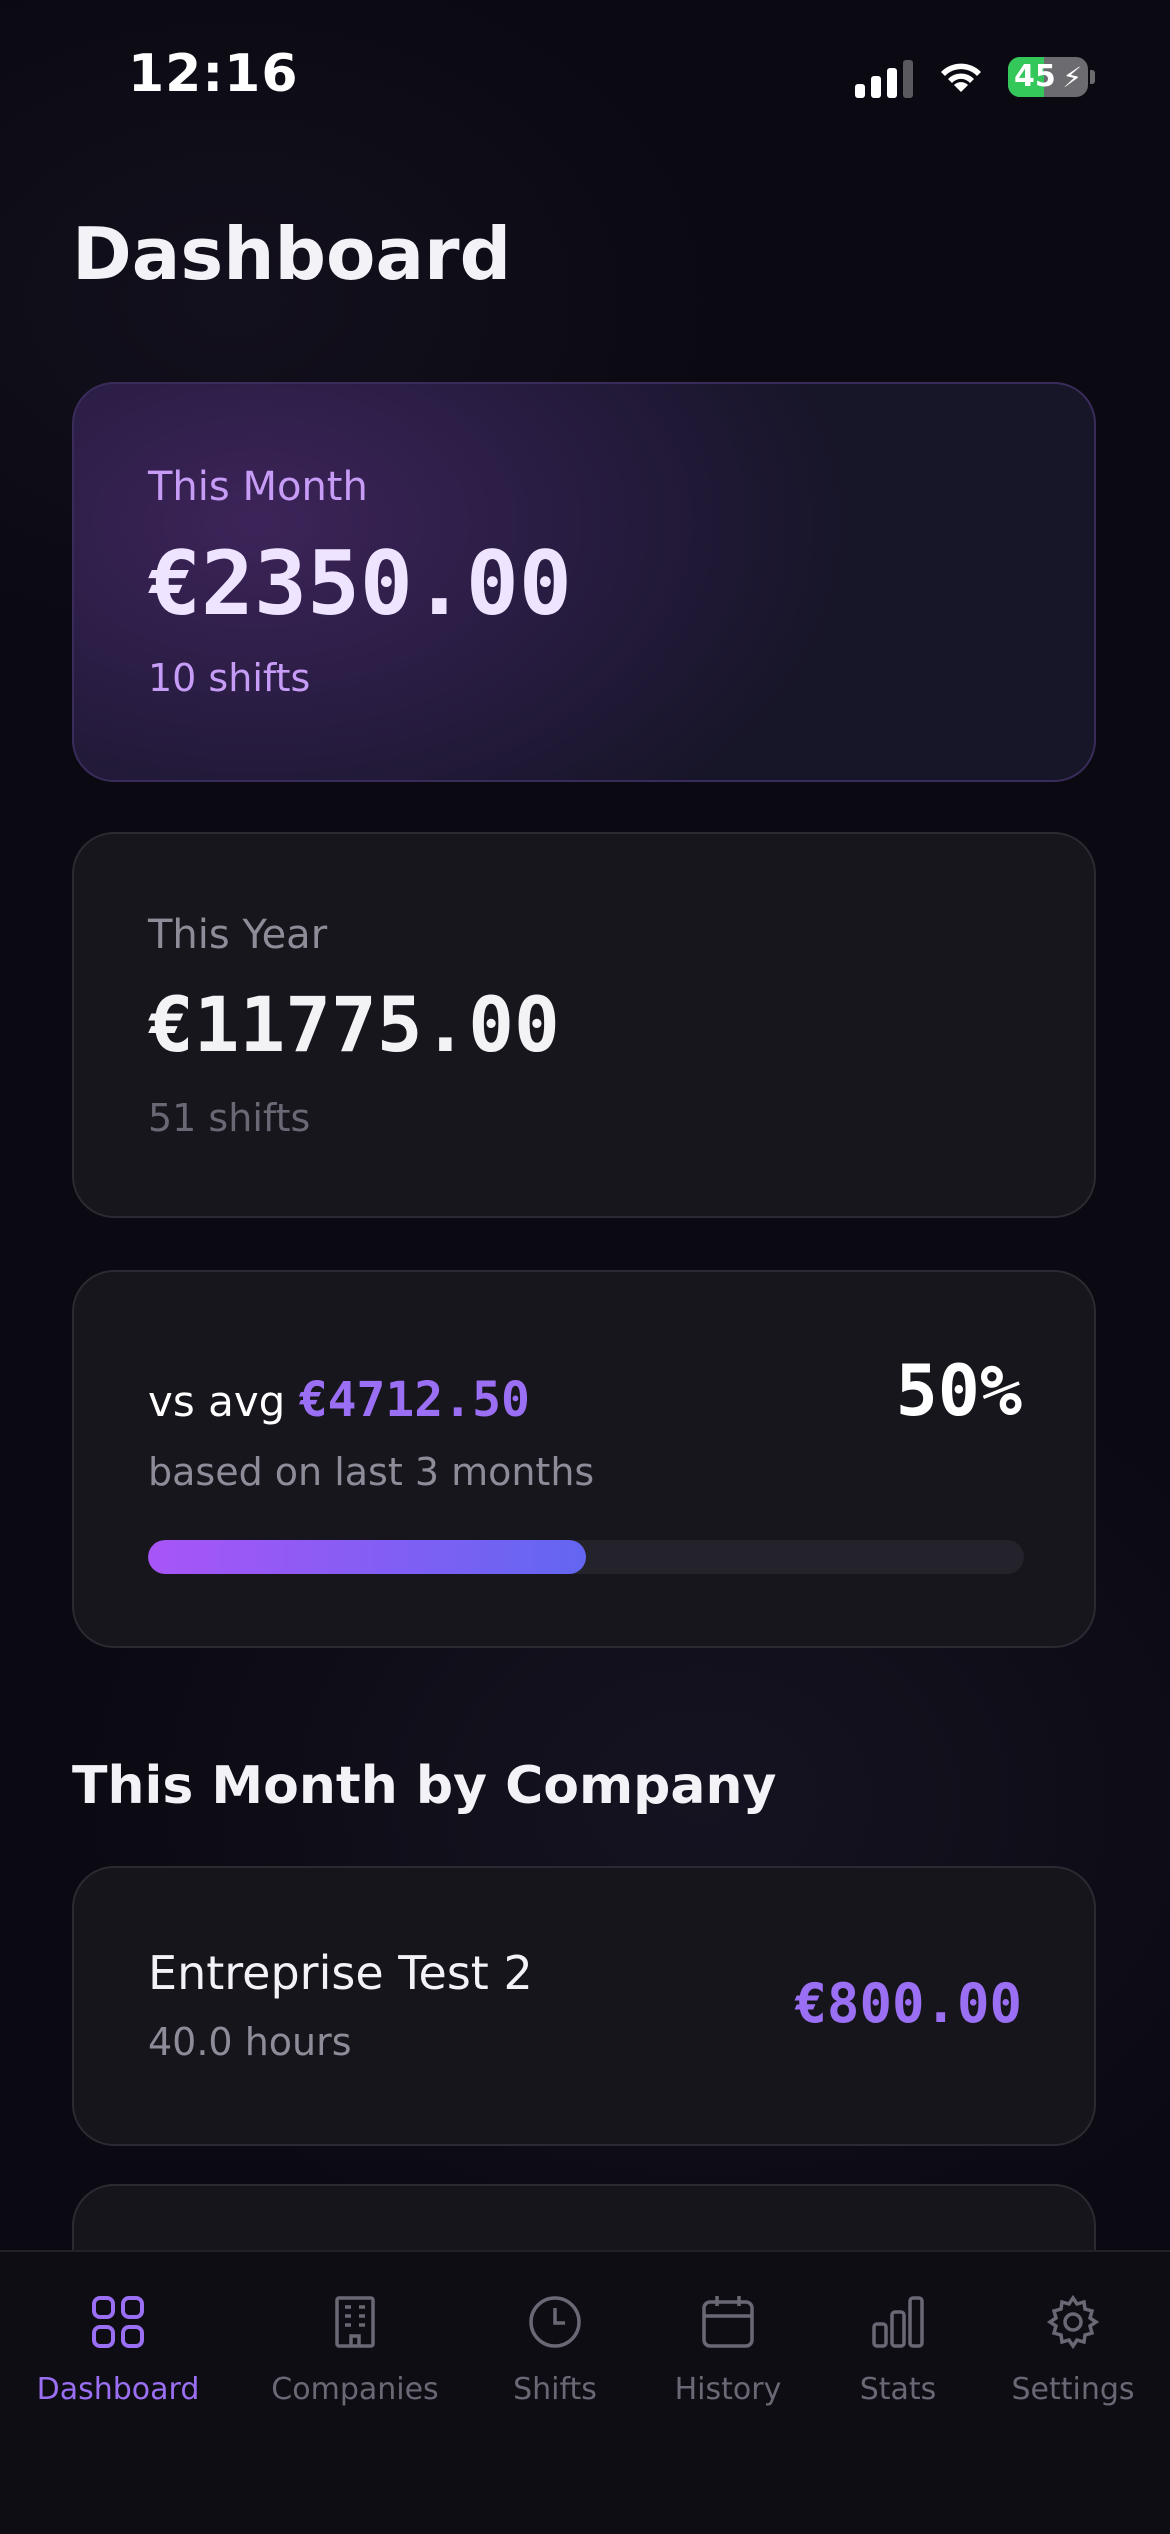 This screenshot has width=1170, height=2534. What do you see at coordinates (371, 1472) in the screenshot?
I see `vs-average-subtitle: based on last 3 months` at bounding box center [371, 1472].